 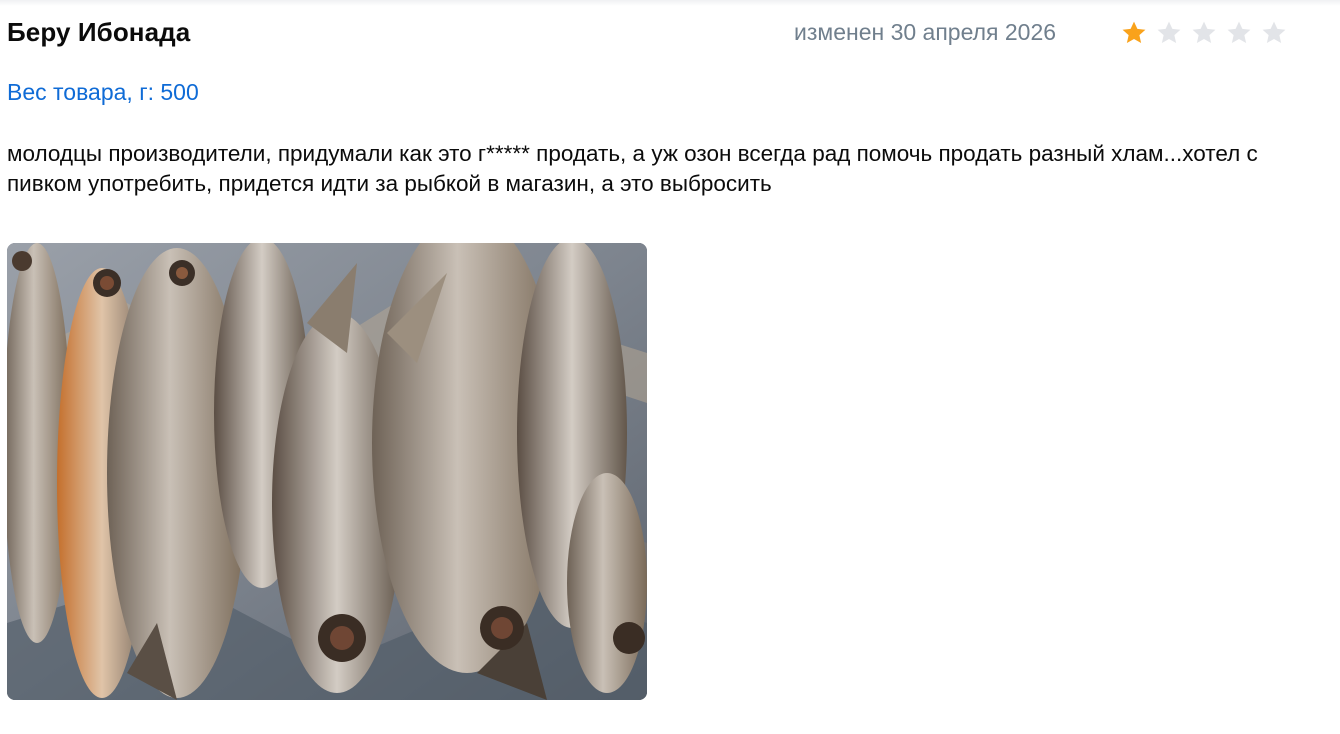 What do you see at coordinates (103, 92) in the screenshot?
I see `product-attribute: Вес товара, г: 500` at bounding box center [103, 92].